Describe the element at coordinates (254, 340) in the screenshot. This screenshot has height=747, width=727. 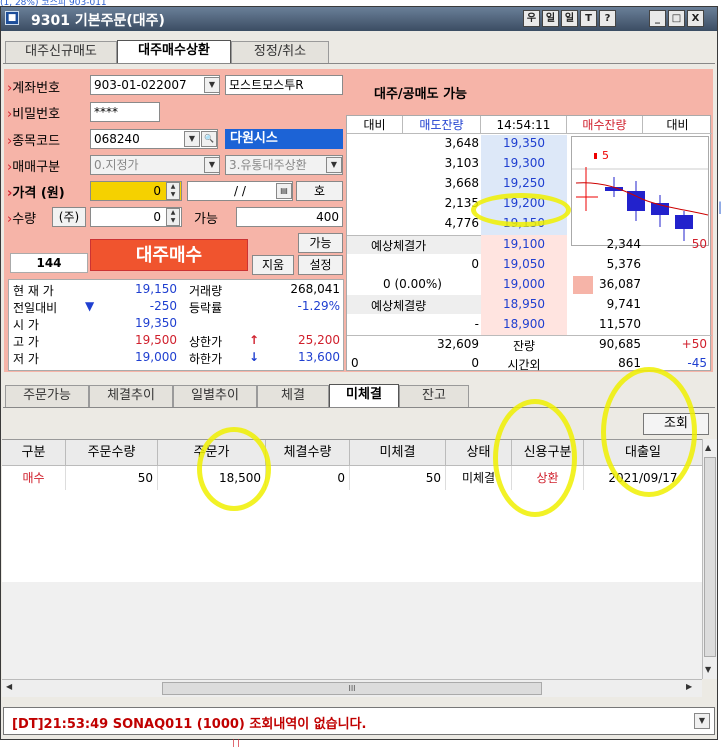
I see `up-arrow-icon: ↑` at that location.